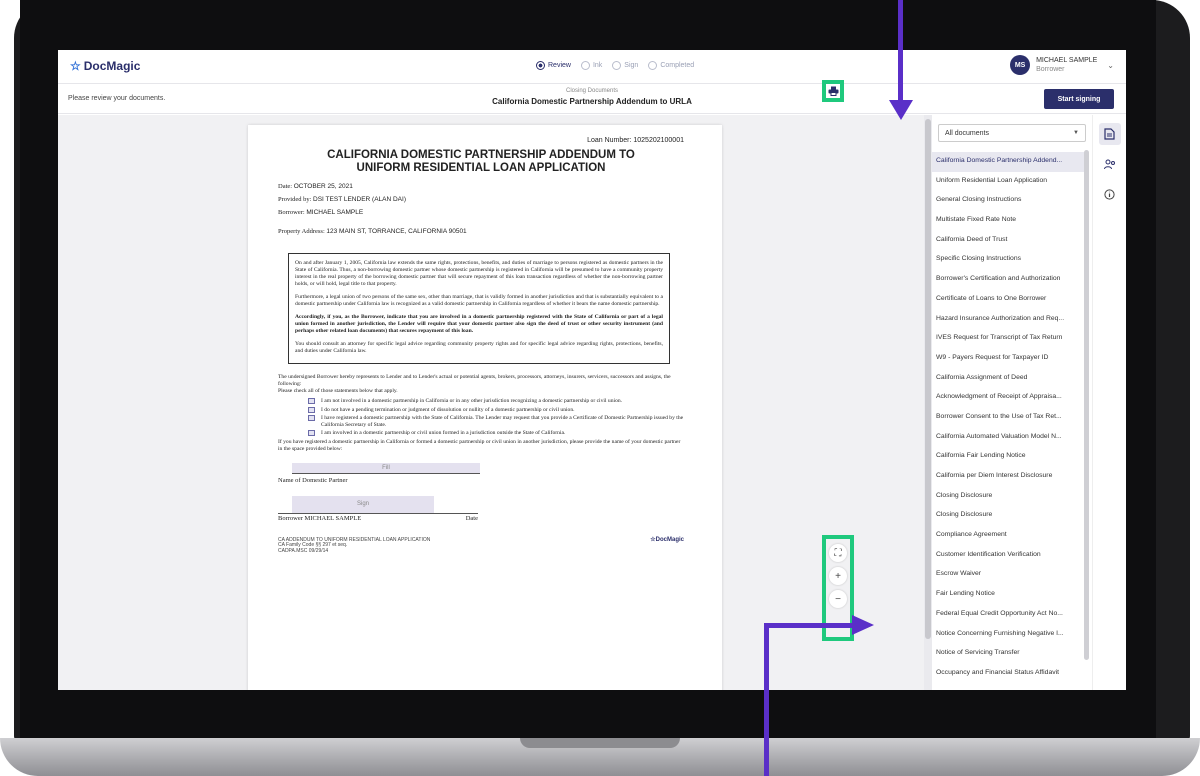 The image size is (1200, 776). What do you see at coordinates (1079, 99) in the screenshot?
I see `start-signing-button: Start signing` at bounding box center [1079, 99].